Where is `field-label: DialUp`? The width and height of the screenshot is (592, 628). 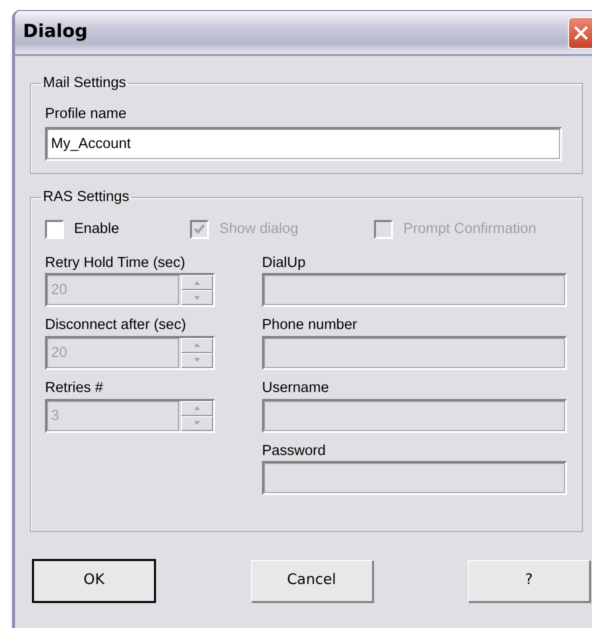 field-label: DialUp is located at coordinates (284, 263).